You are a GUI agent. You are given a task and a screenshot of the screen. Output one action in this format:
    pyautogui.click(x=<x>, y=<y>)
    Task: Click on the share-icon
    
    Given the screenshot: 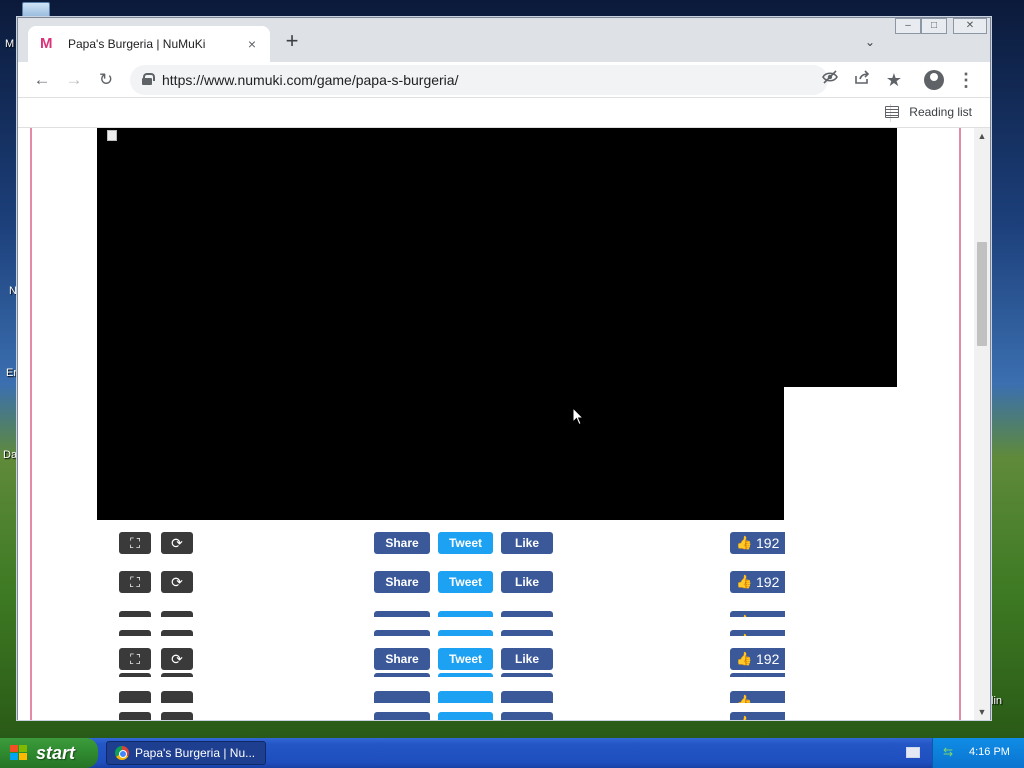 What is the action you would take?
    pyautogui.click(x=862, y=80)
    